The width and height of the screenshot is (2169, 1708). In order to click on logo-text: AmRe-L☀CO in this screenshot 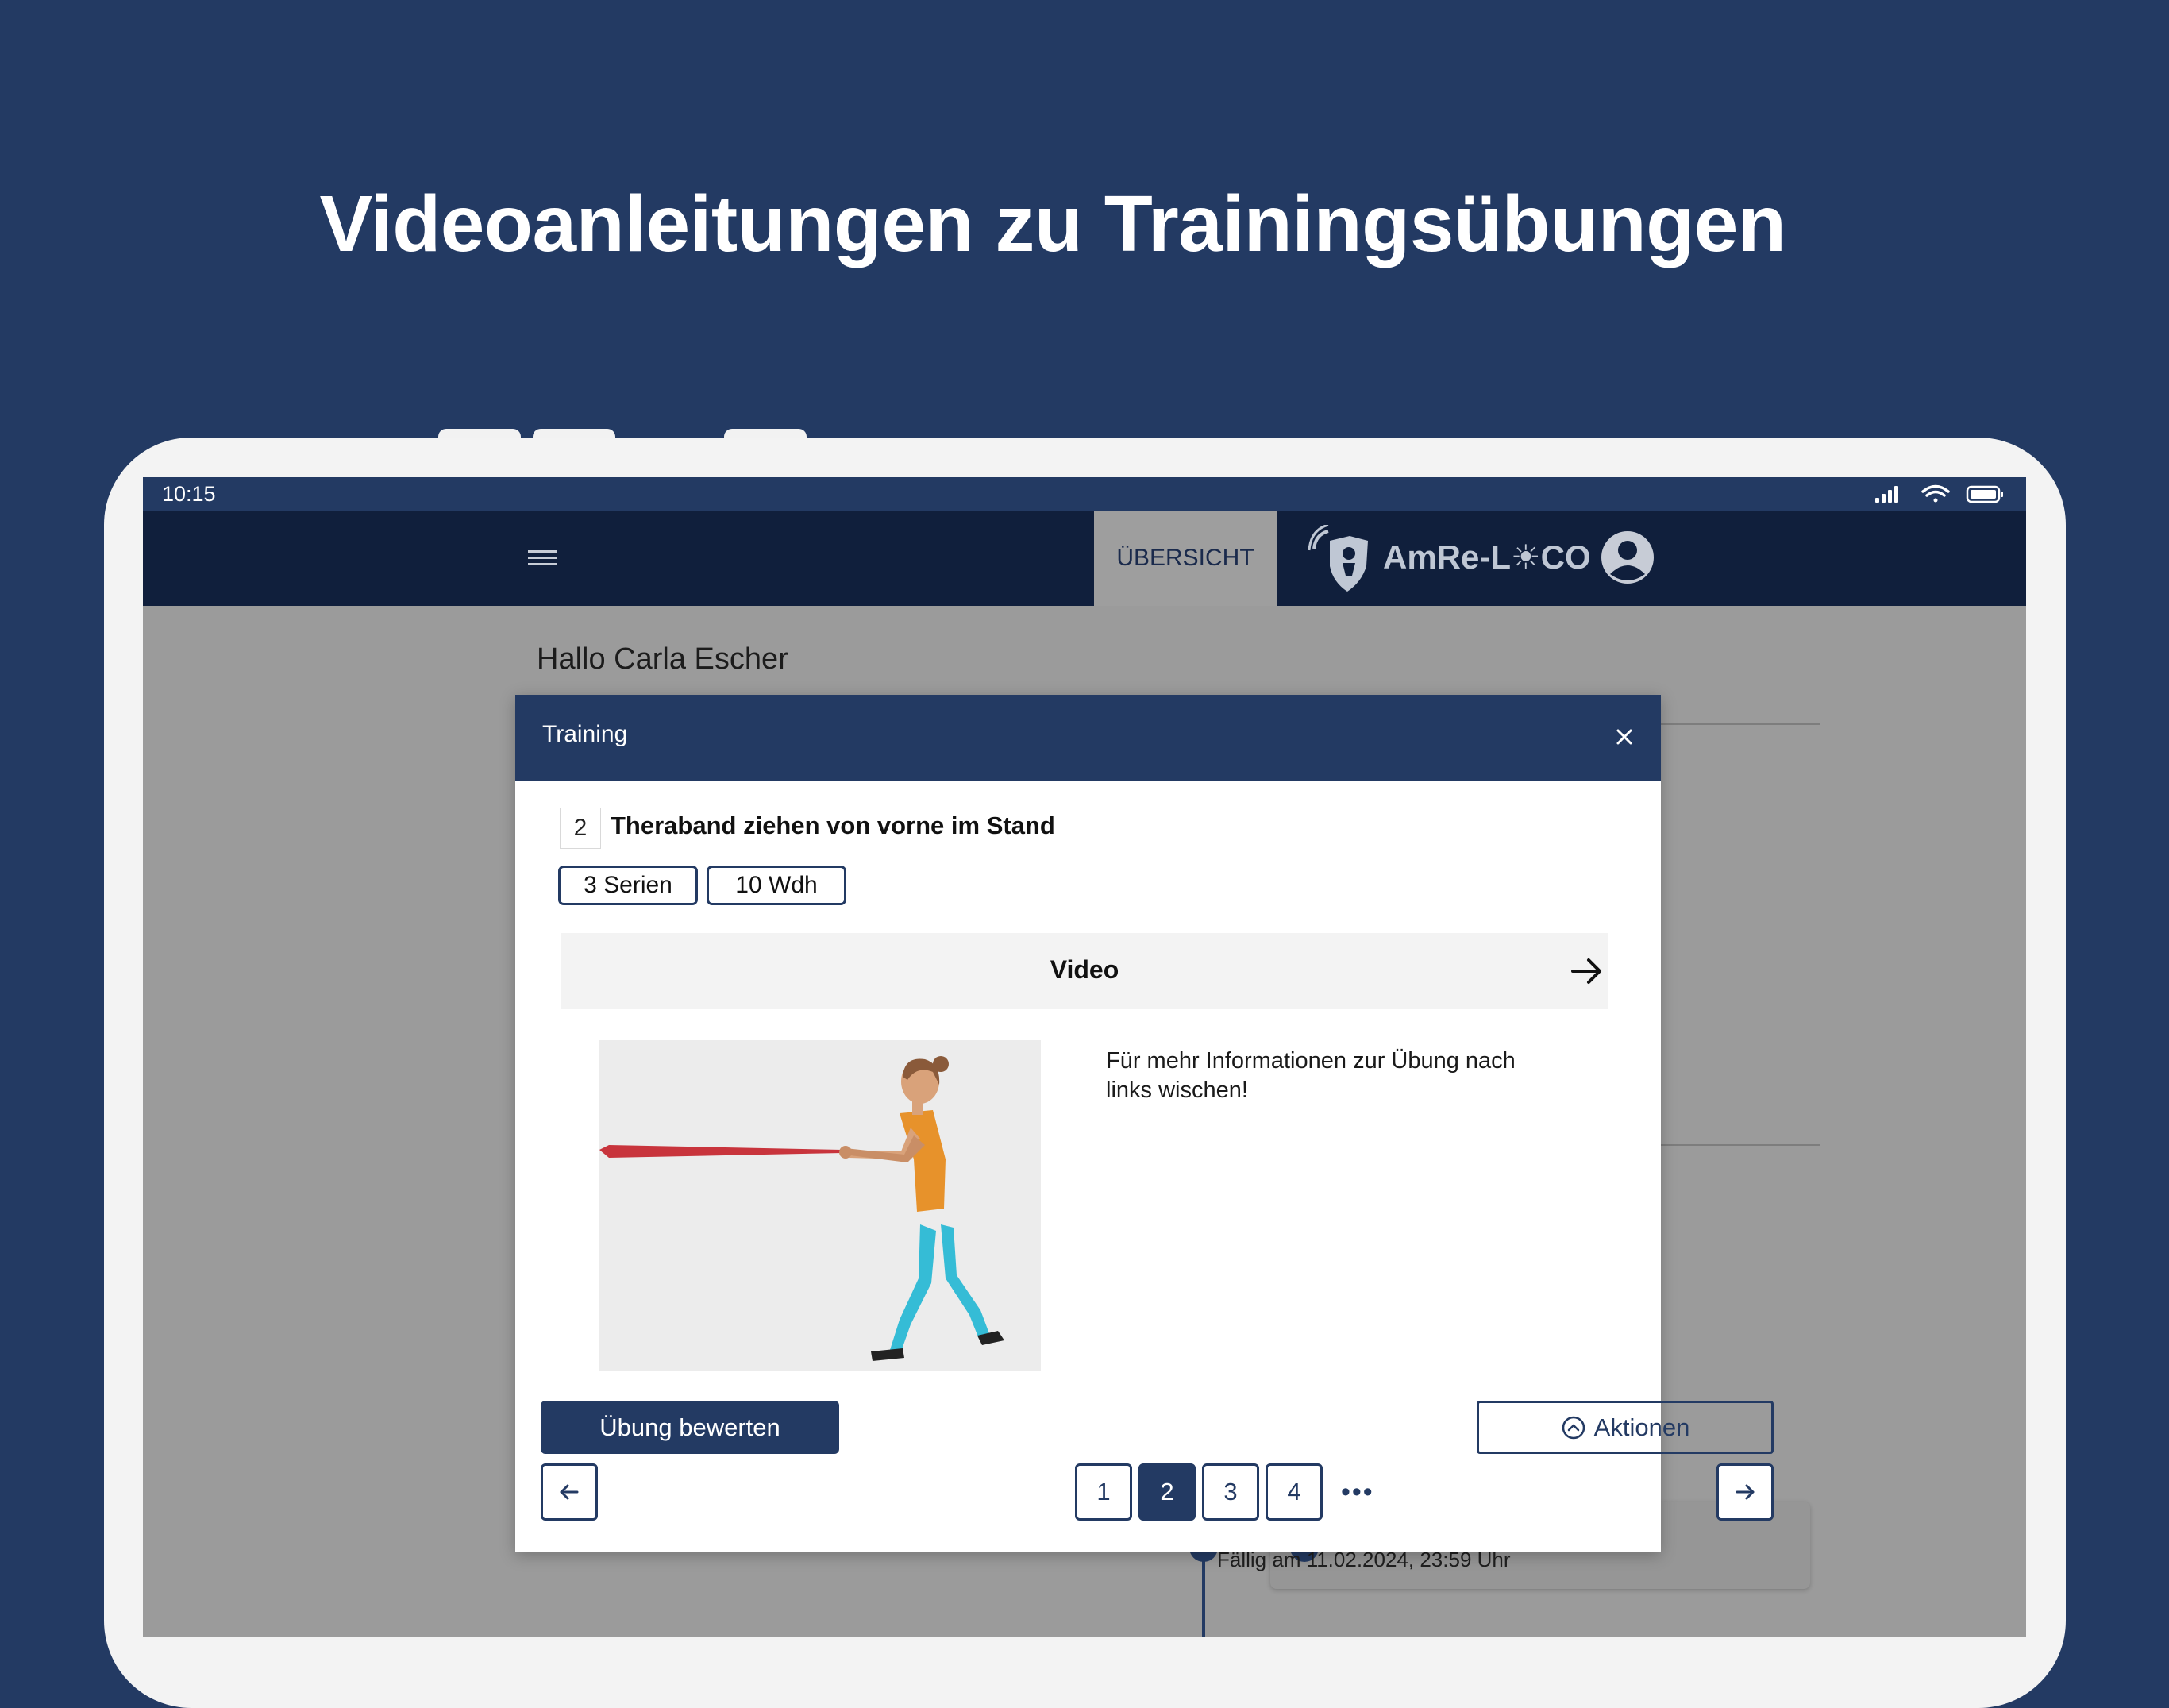, I will do `click(1487, 557)`.